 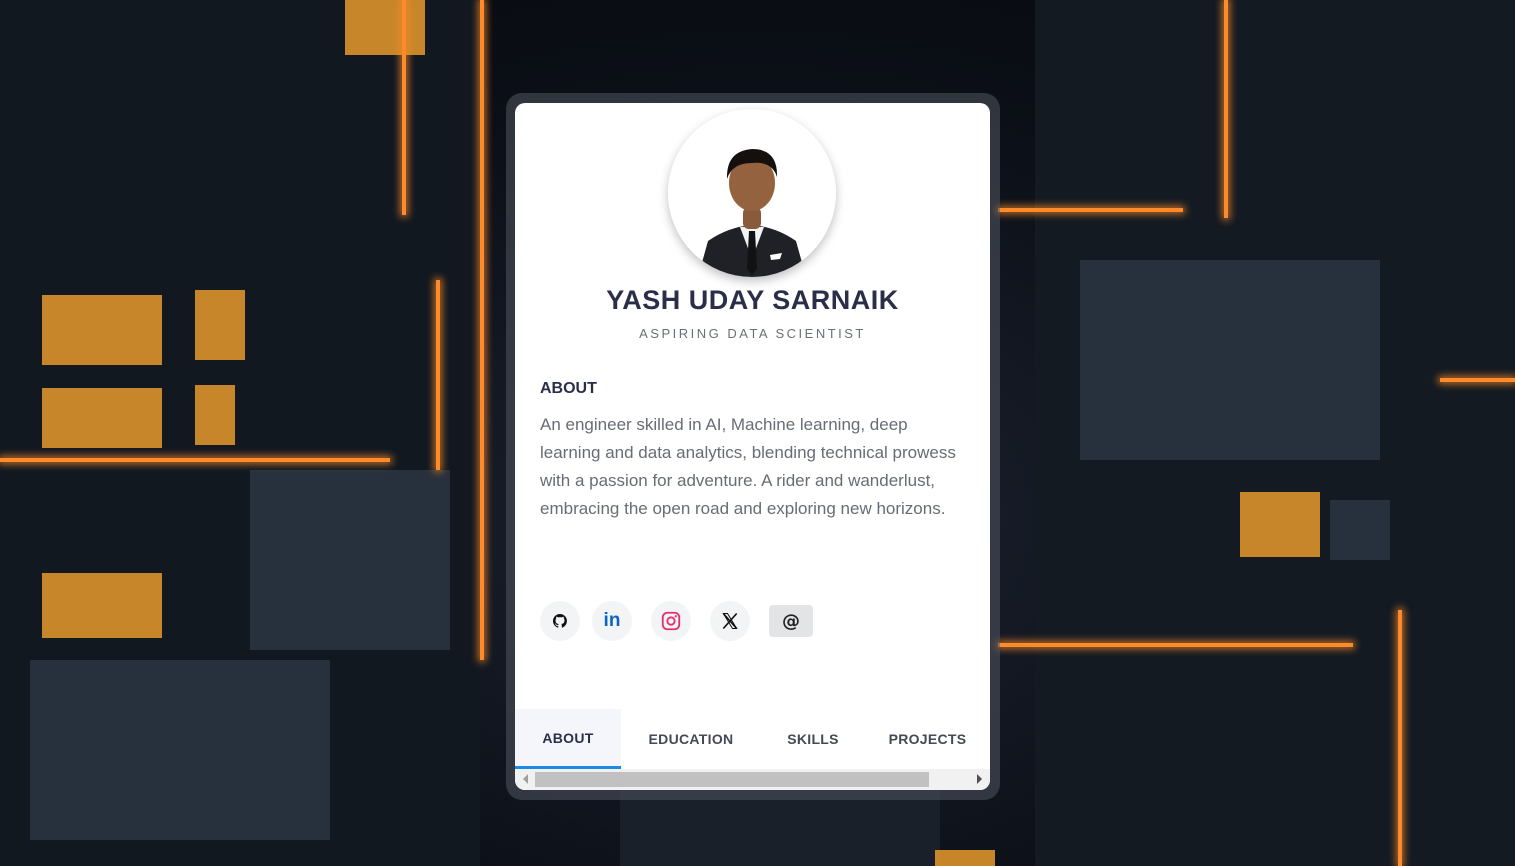 I want to click on profile-name: YASH UDAY SARNAIK, so click(x=752, y=300).